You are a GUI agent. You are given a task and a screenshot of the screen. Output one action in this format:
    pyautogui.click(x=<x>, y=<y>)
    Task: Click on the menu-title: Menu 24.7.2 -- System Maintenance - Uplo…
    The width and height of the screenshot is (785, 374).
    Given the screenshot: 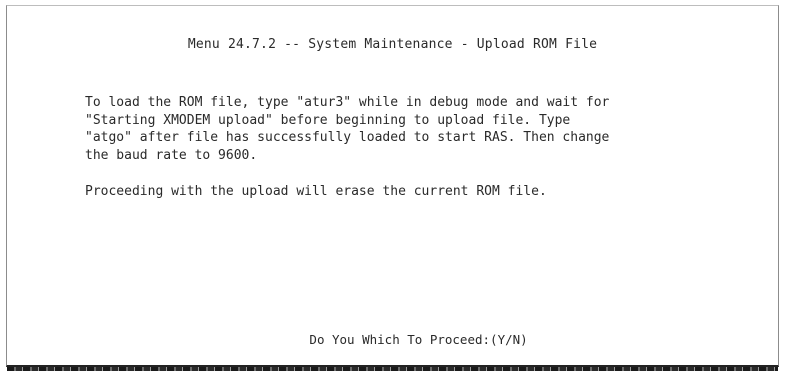 What is the action you would take?
    pyautogui.click(x=392, y=44)
    